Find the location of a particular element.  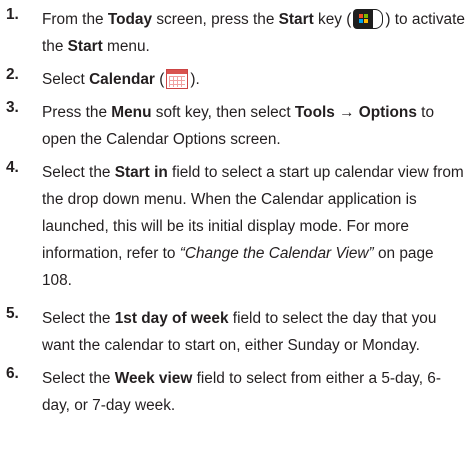

calendar-label: Calendar is located at coordinates (122, 79).